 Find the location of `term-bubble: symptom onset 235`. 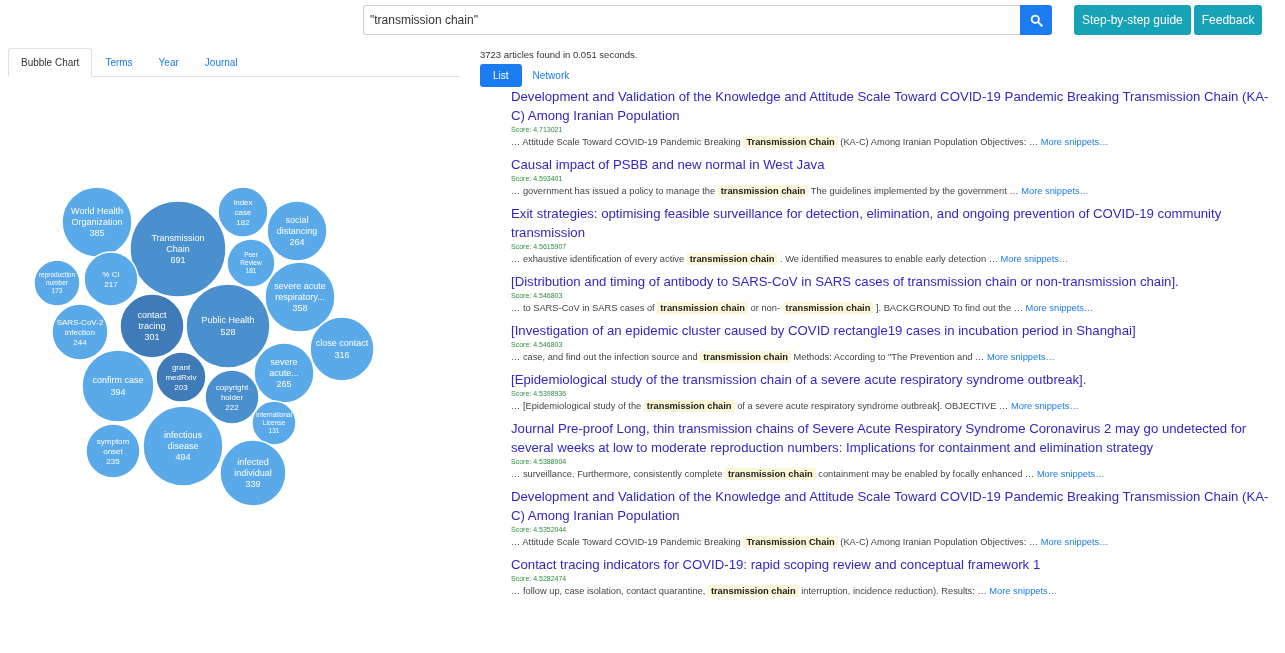

term-bubble: symptom onset 235 is located at coordinates (113, 451).